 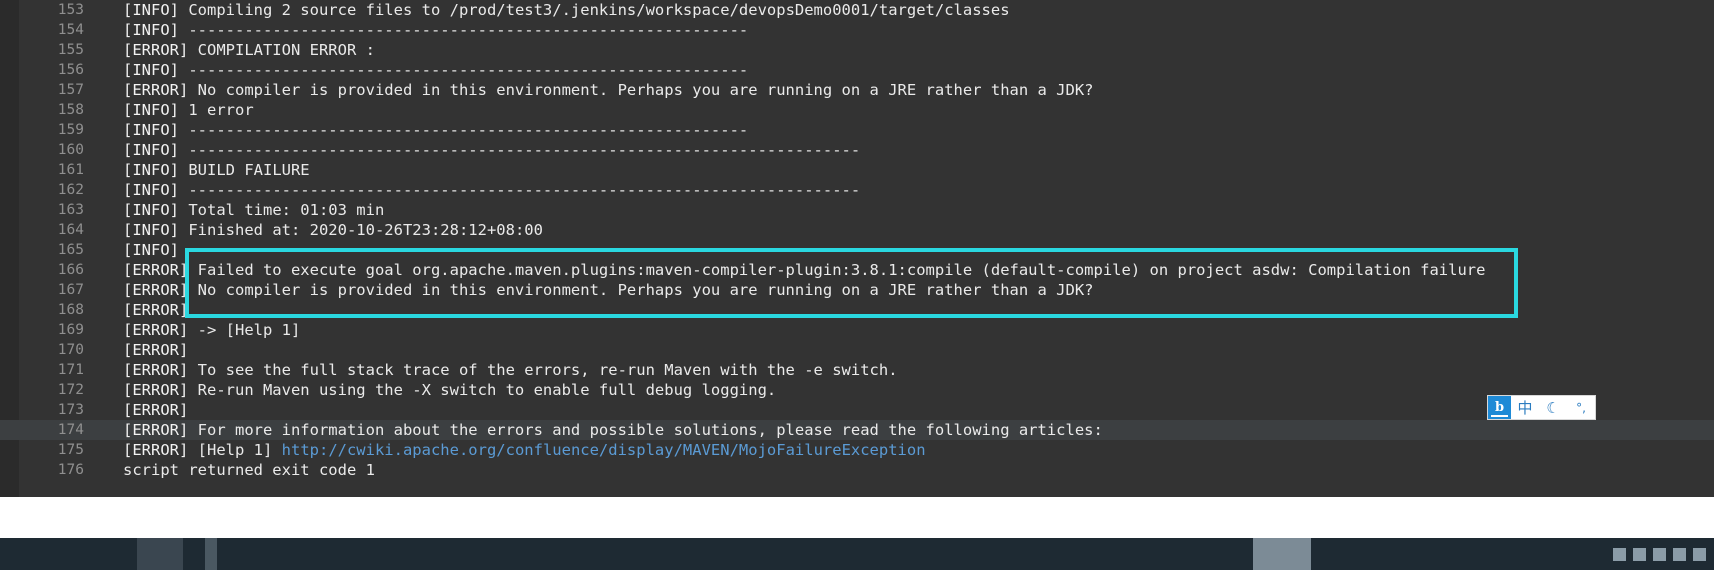 What do you see at coordinates (70, 90) in the screenshot?
I see `log-line-number: 157` at bounding box center [70, 90].